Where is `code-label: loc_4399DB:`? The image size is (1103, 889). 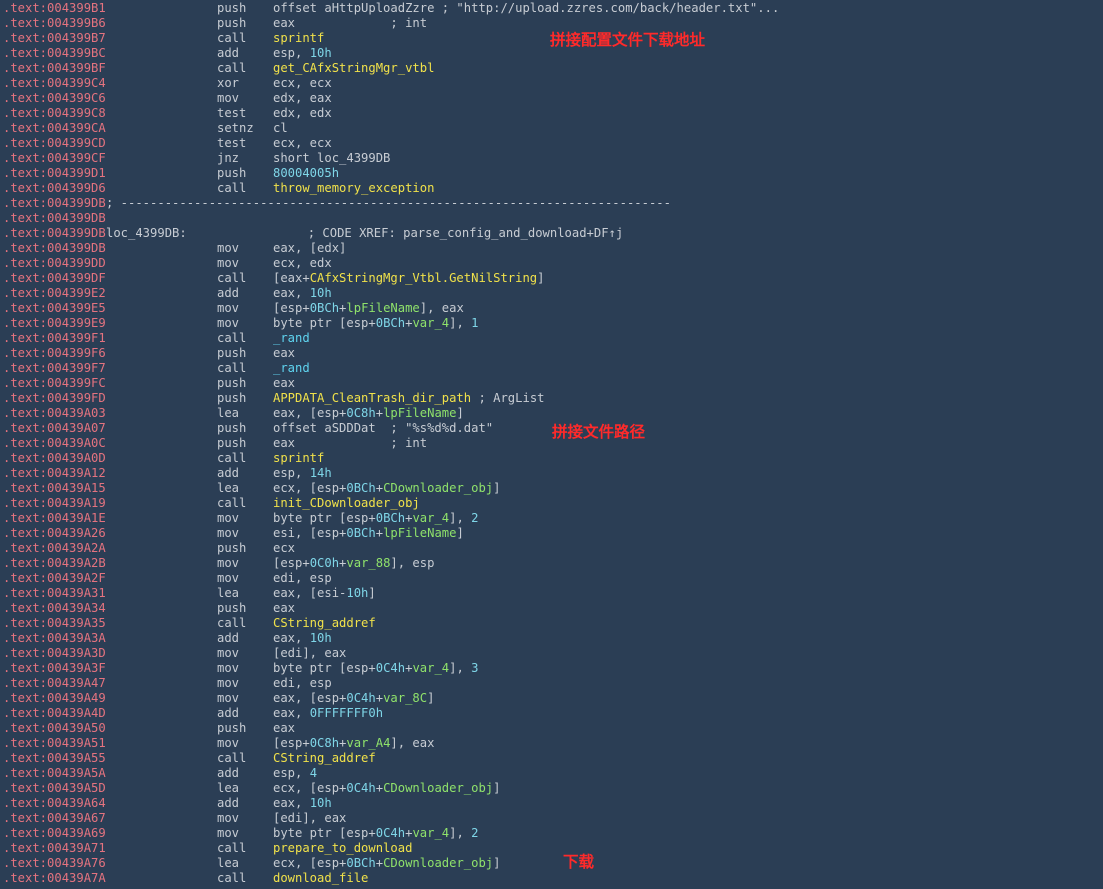
code-label: loc_4399DB: is located at coordinates (146, 233).